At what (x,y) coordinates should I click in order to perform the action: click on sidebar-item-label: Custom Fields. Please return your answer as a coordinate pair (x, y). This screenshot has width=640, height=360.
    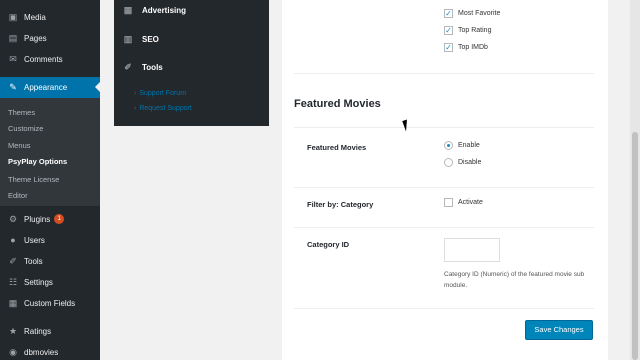
    Looking at the image, I should click on (50, 303).